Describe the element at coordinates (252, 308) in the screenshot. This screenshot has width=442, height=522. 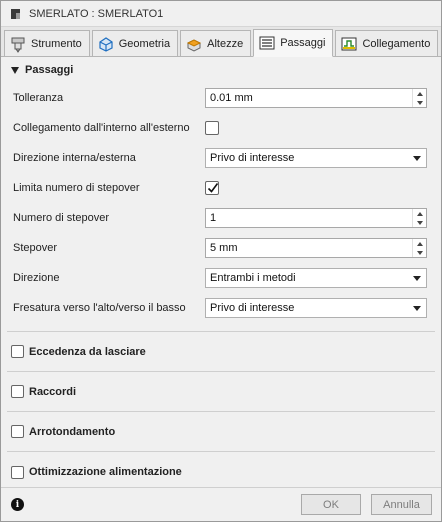
I see `milling-updown-value: Privo di interesse` at that location.